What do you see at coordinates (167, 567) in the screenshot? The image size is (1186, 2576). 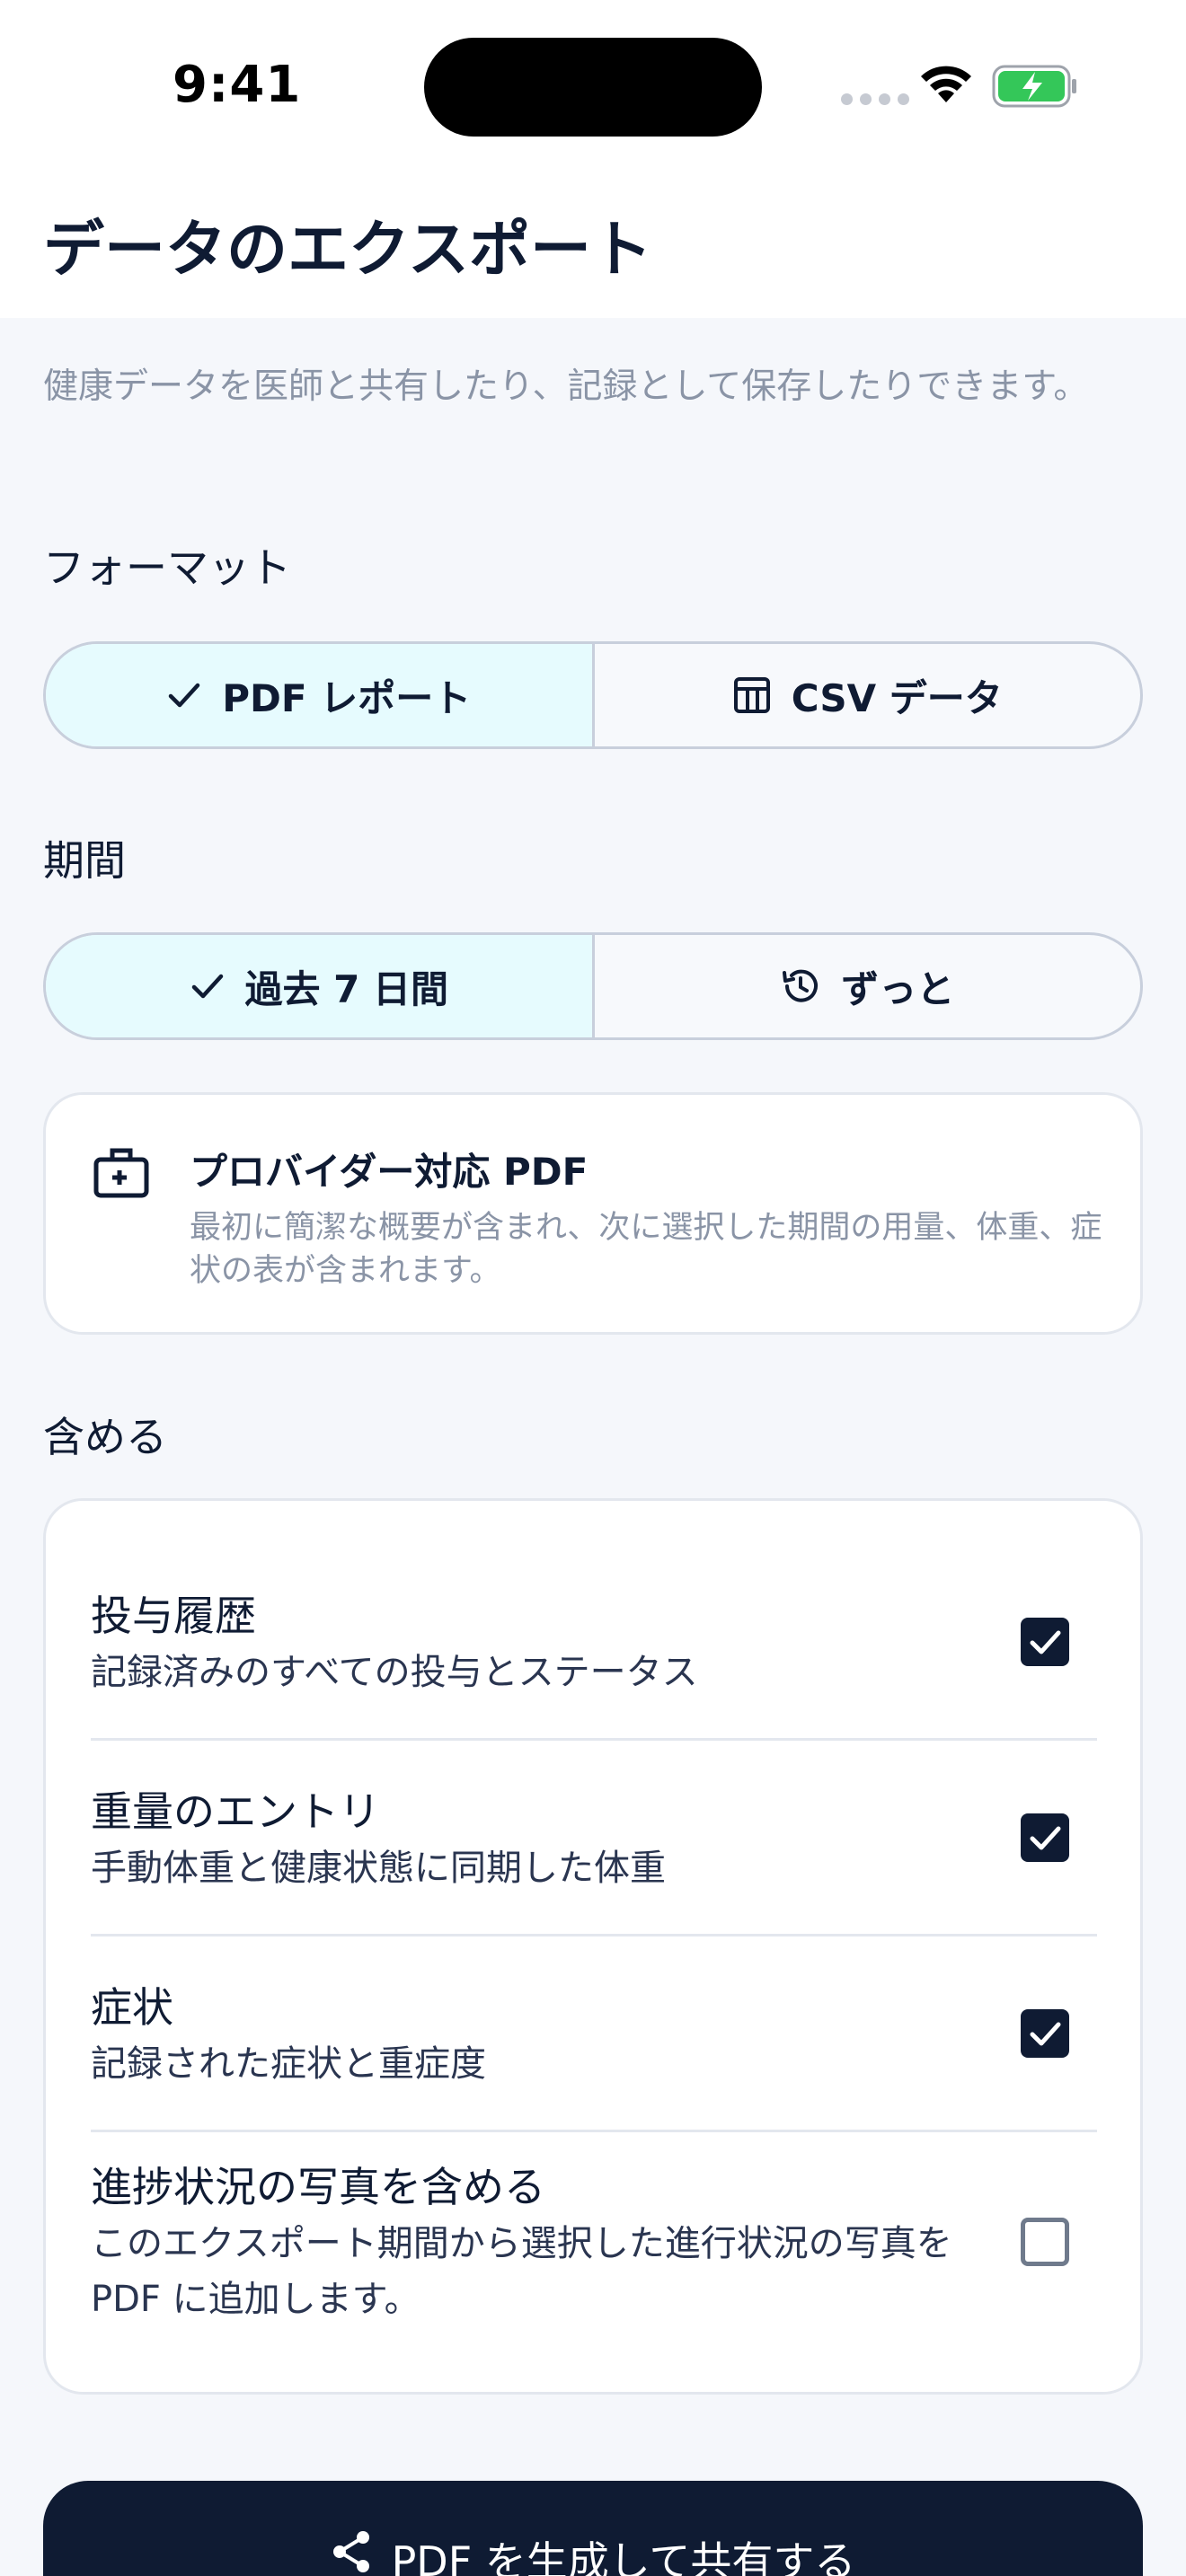 I see `format-label: フォーマット` at bounding box center [167, 567].